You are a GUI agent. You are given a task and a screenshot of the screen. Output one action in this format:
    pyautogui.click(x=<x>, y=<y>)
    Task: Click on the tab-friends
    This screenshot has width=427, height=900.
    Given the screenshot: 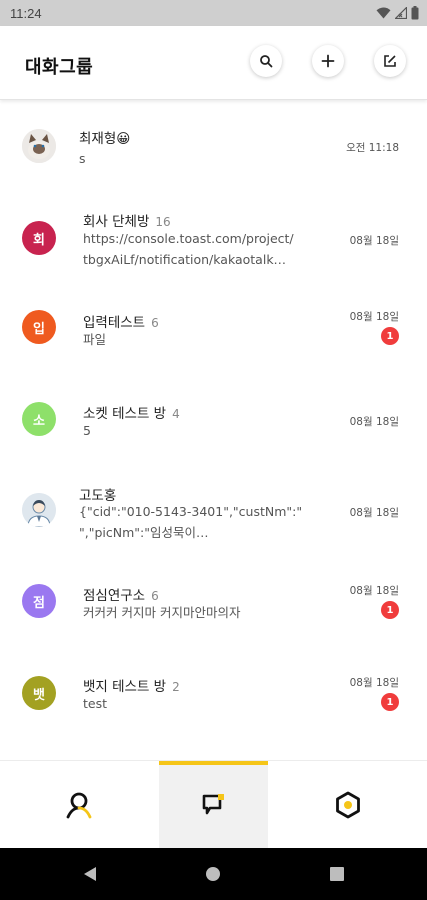 What is the action you would take?
    pyautogui.click(x=79, y=805)
    